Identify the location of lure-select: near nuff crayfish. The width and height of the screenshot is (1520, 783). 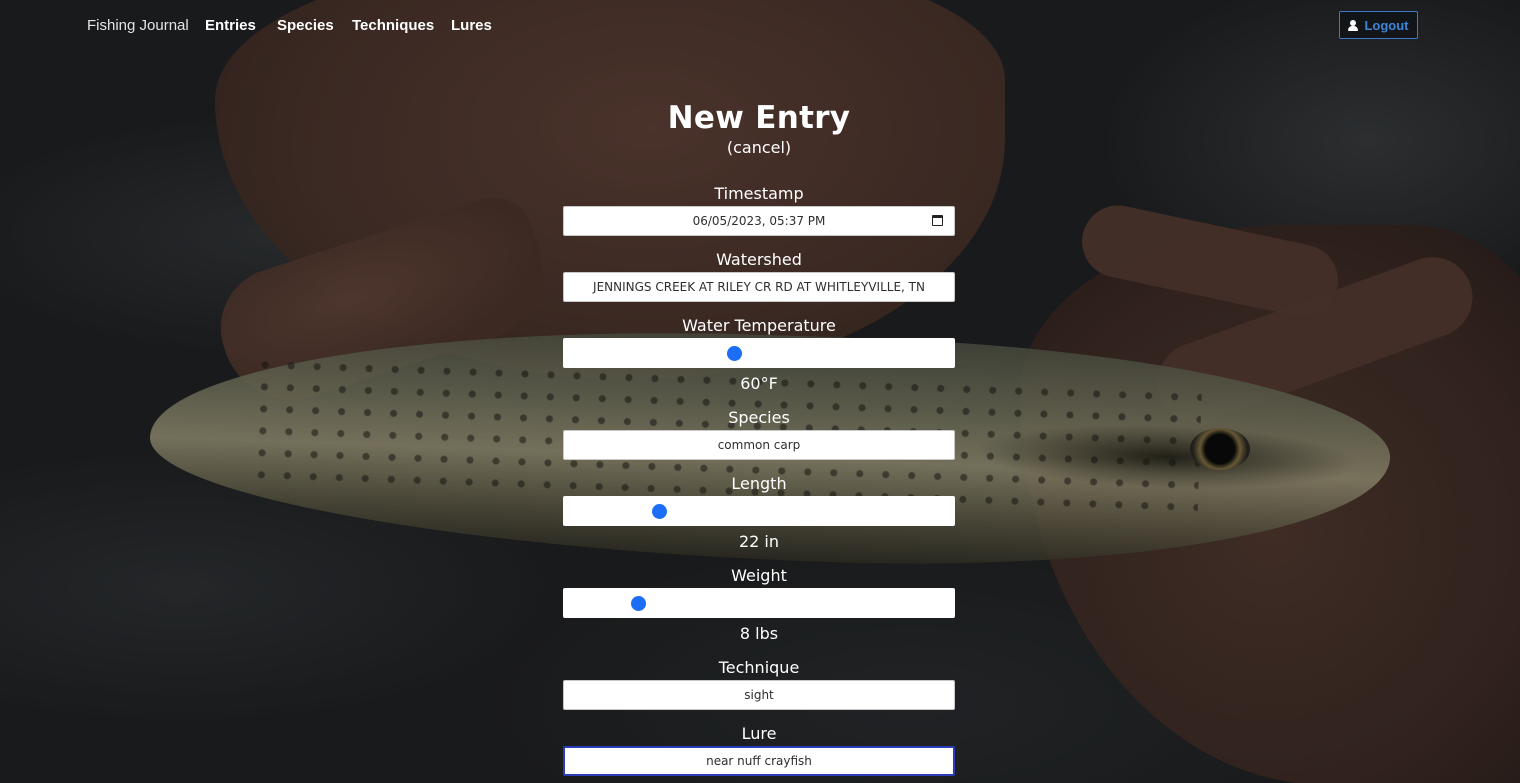
(759, 761).